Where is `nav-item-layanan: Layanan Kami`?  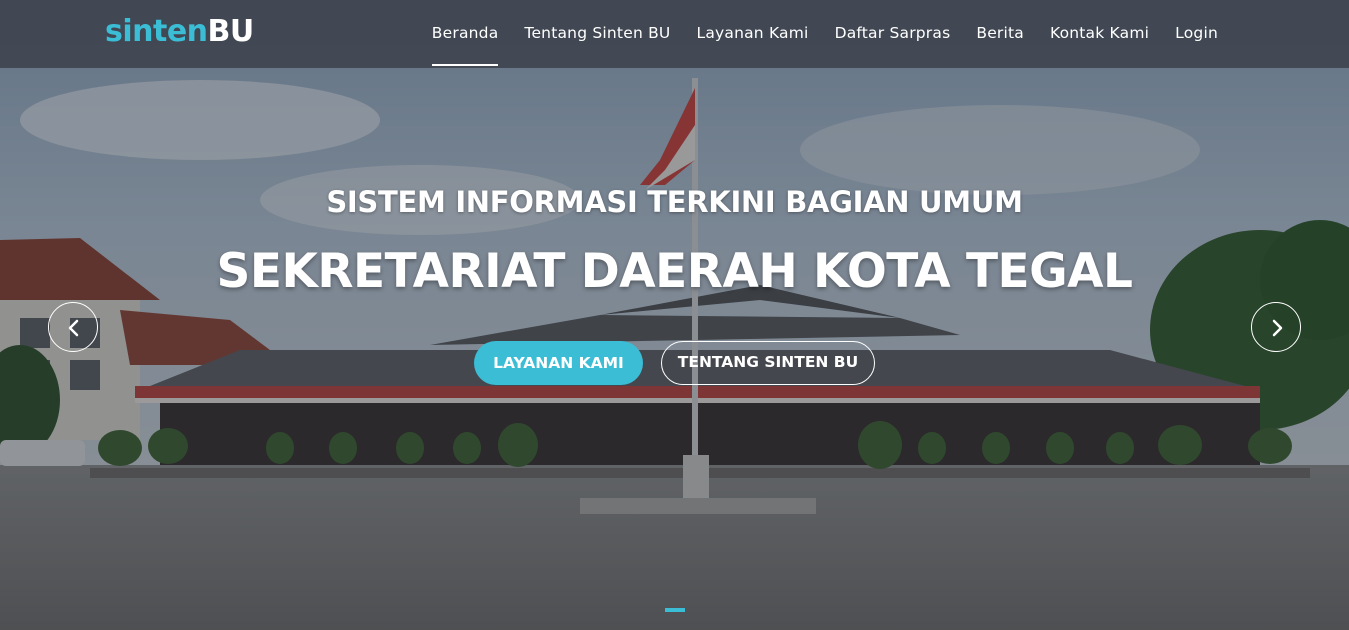
nav-item-layanan: Layanan Kami is located at coordinates (752, 34).